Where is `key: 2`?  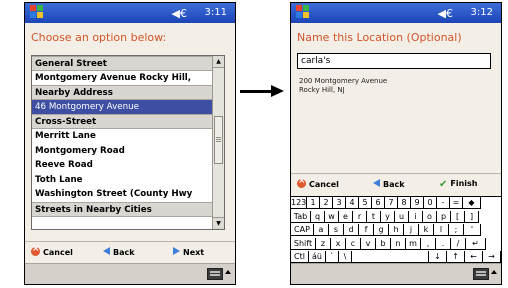 key: 2 is located at coordinates (326, 203).